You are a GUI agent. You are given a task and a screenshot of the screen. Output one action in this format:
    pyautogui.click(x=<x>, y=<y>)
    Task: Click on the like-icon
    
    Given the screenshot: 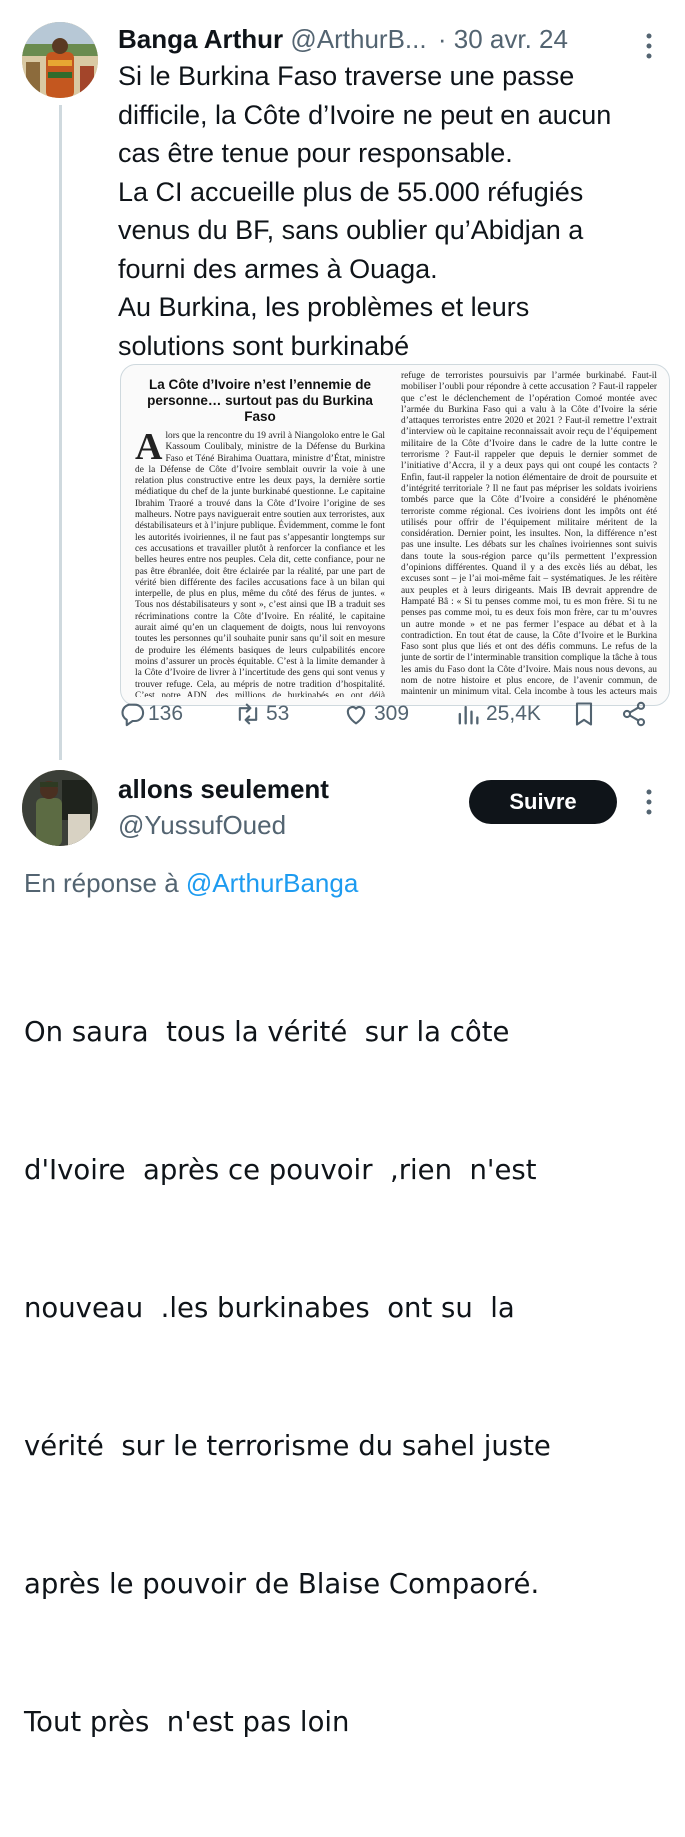 What is the action you would take?
    pyautogui.click(x=356, y=715)
    